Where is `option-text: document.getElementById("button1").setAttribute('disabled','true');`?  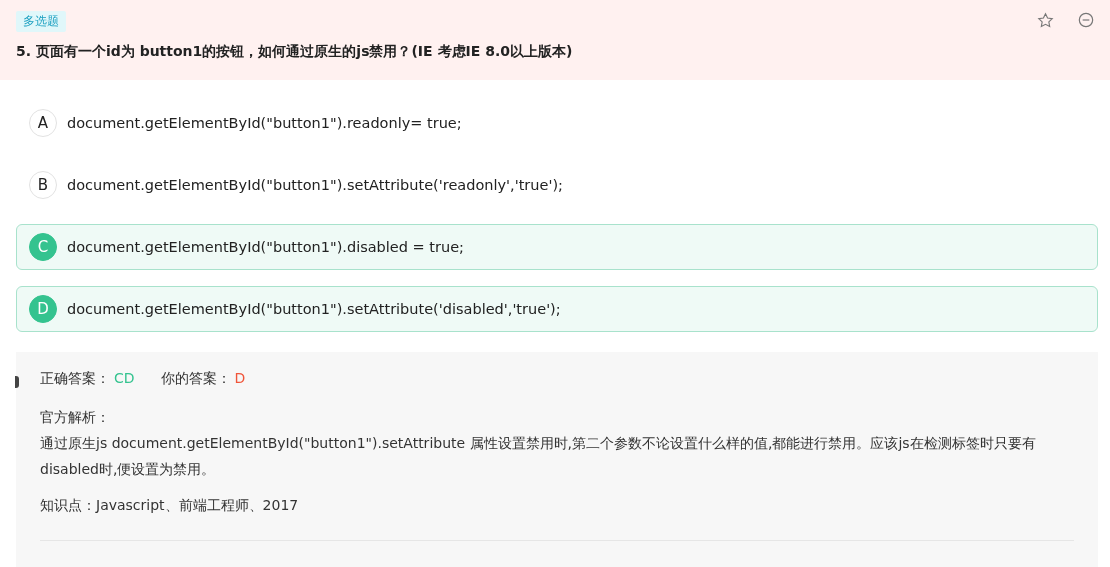 option-text: document.getElementById("button1").setAttribute('disabled','true'); is located at coordinates (314, 309).